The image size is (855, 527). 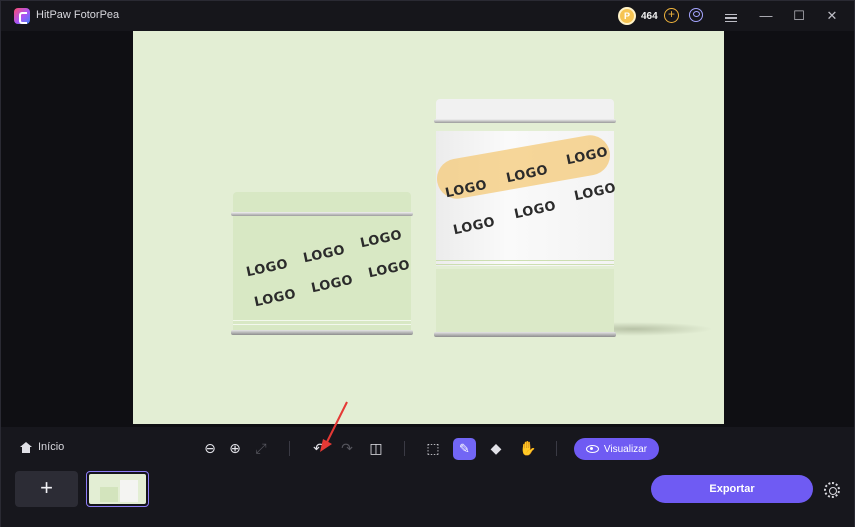 I want to click on app-title: HitPaw FotorPea, so click(x=78, y=15).